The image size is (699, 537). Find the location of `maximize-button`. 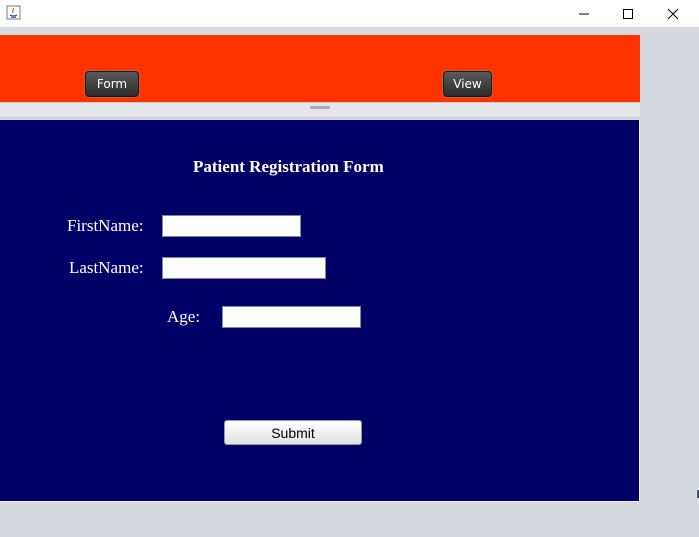

maximize-button is located at coordinates (628, 13).